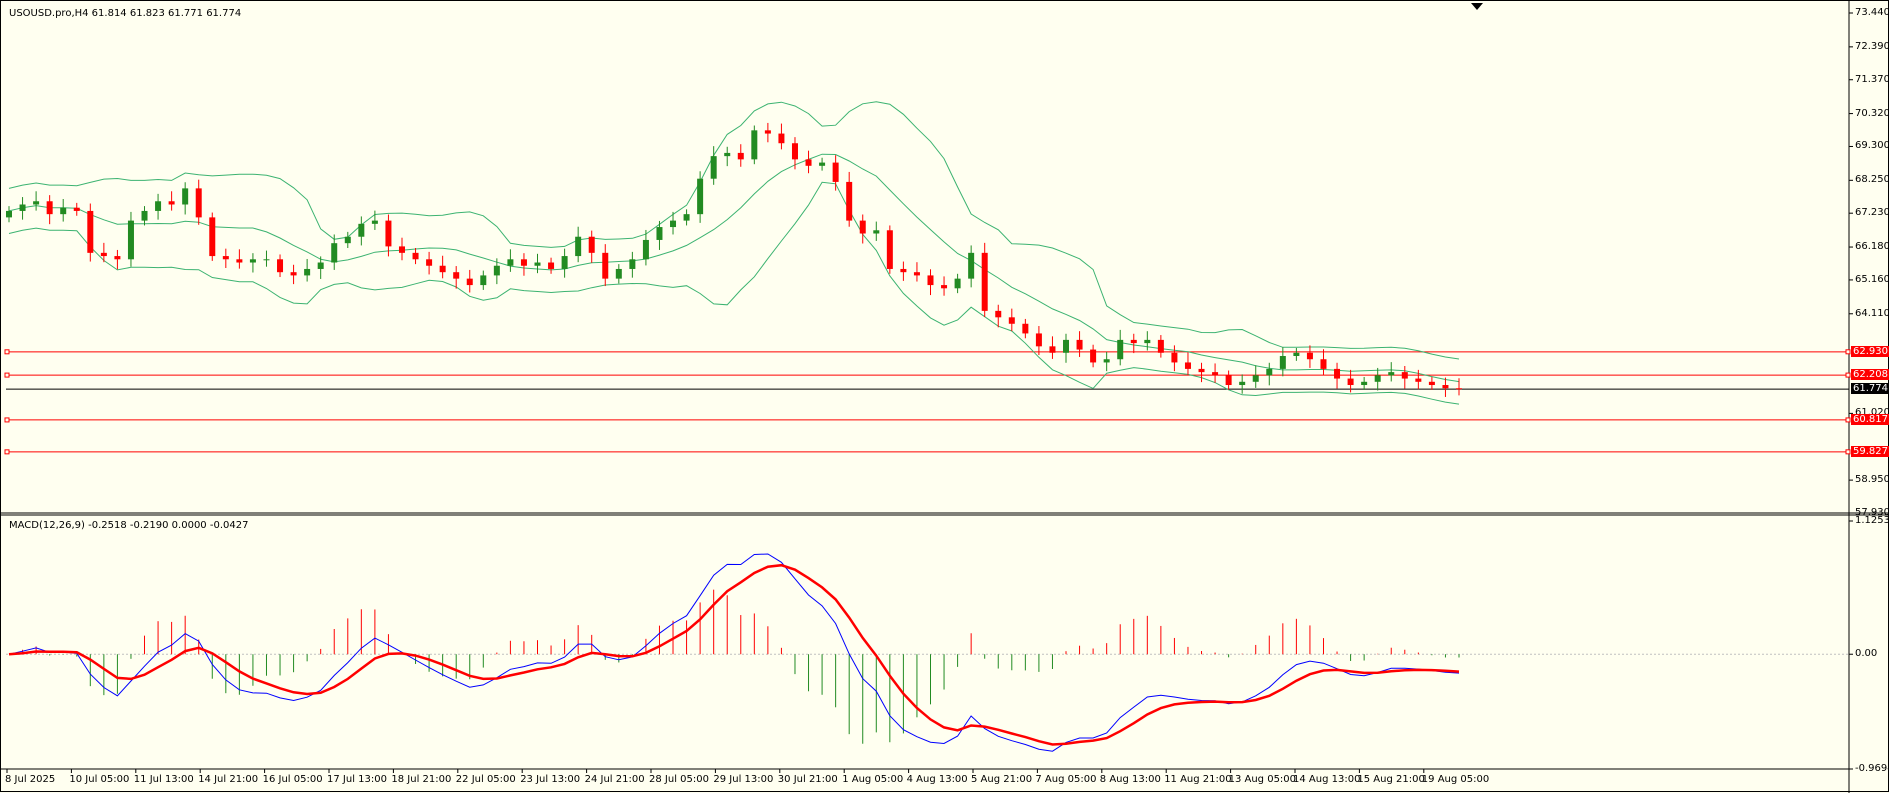 The image size is (1889, 793). Describe the element at coordinates (1870, 351) in the screenshot. I see `level-price-tag: 62.930` at that location.